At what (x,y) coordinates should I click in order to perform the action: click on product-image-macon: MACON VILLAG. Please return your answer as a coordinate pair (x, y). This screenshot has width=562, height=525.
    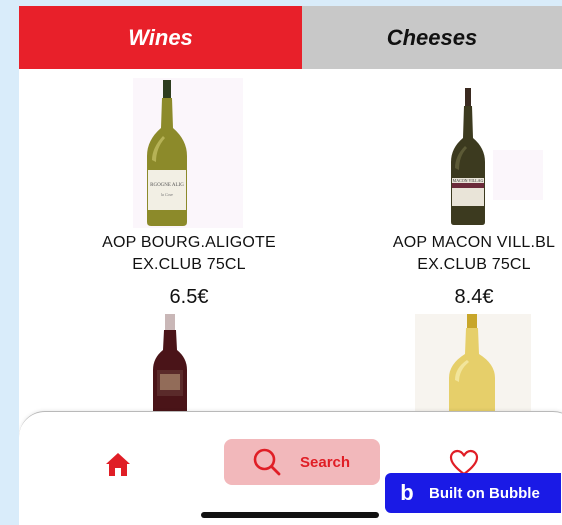
    Looking at the image, I should click on (486, 156).